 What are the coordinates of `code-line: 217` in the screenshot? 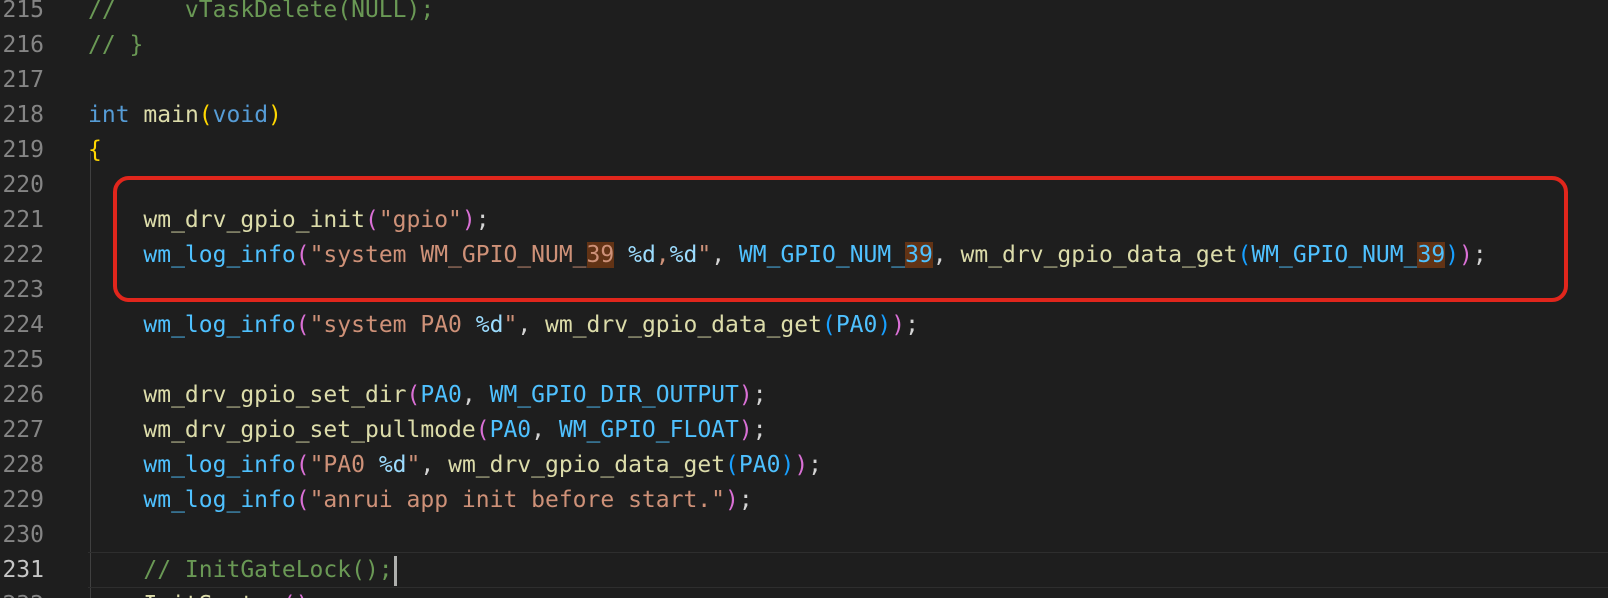 It's located at (804, 80).